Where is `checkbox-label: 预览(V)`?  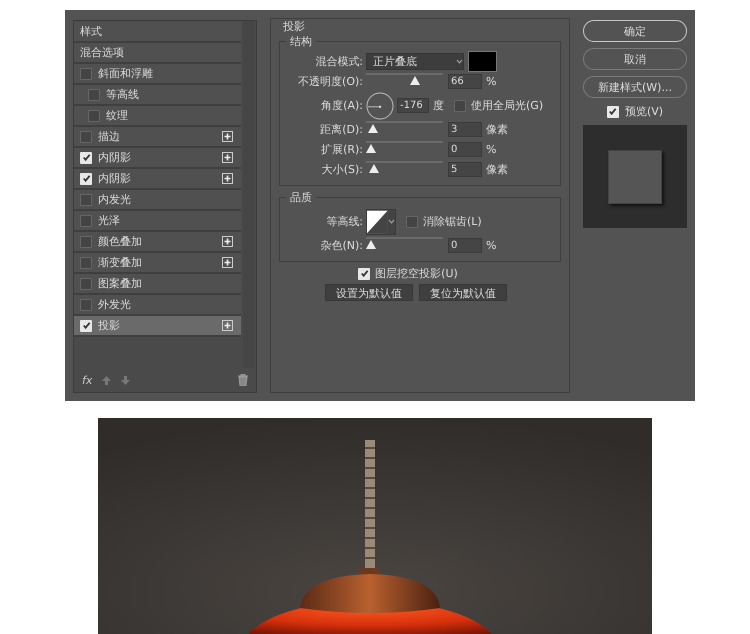
checkbox-label: 预览(V) is located at coordinates (644, 111).